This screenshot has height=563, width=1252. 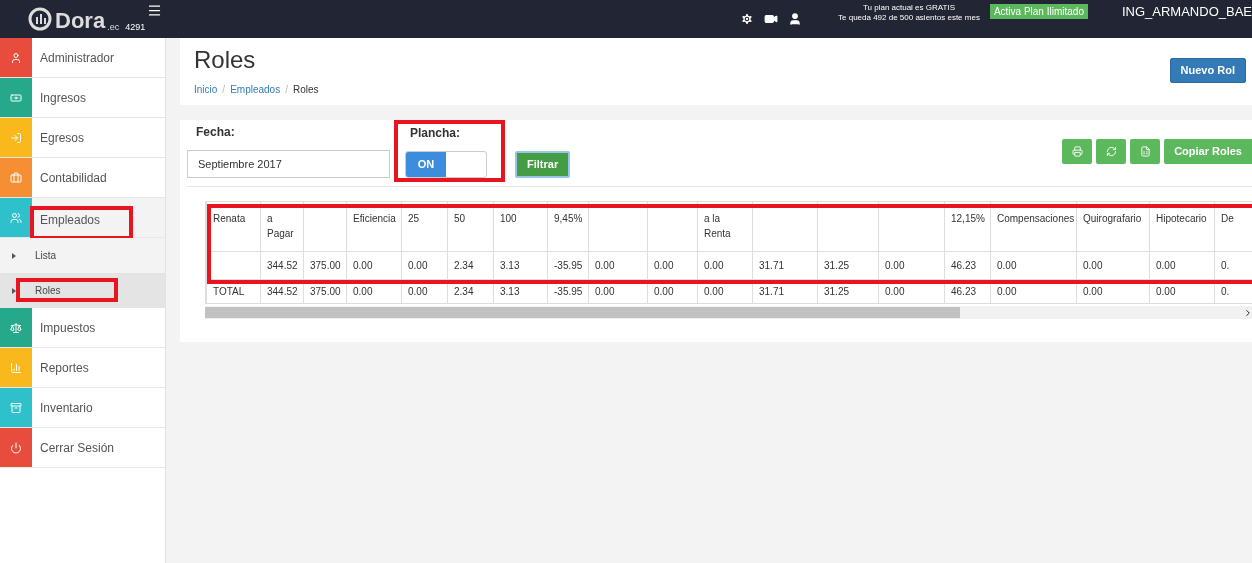 I want to click on sidebar-item: Reportes, so click(x=98, y=367).